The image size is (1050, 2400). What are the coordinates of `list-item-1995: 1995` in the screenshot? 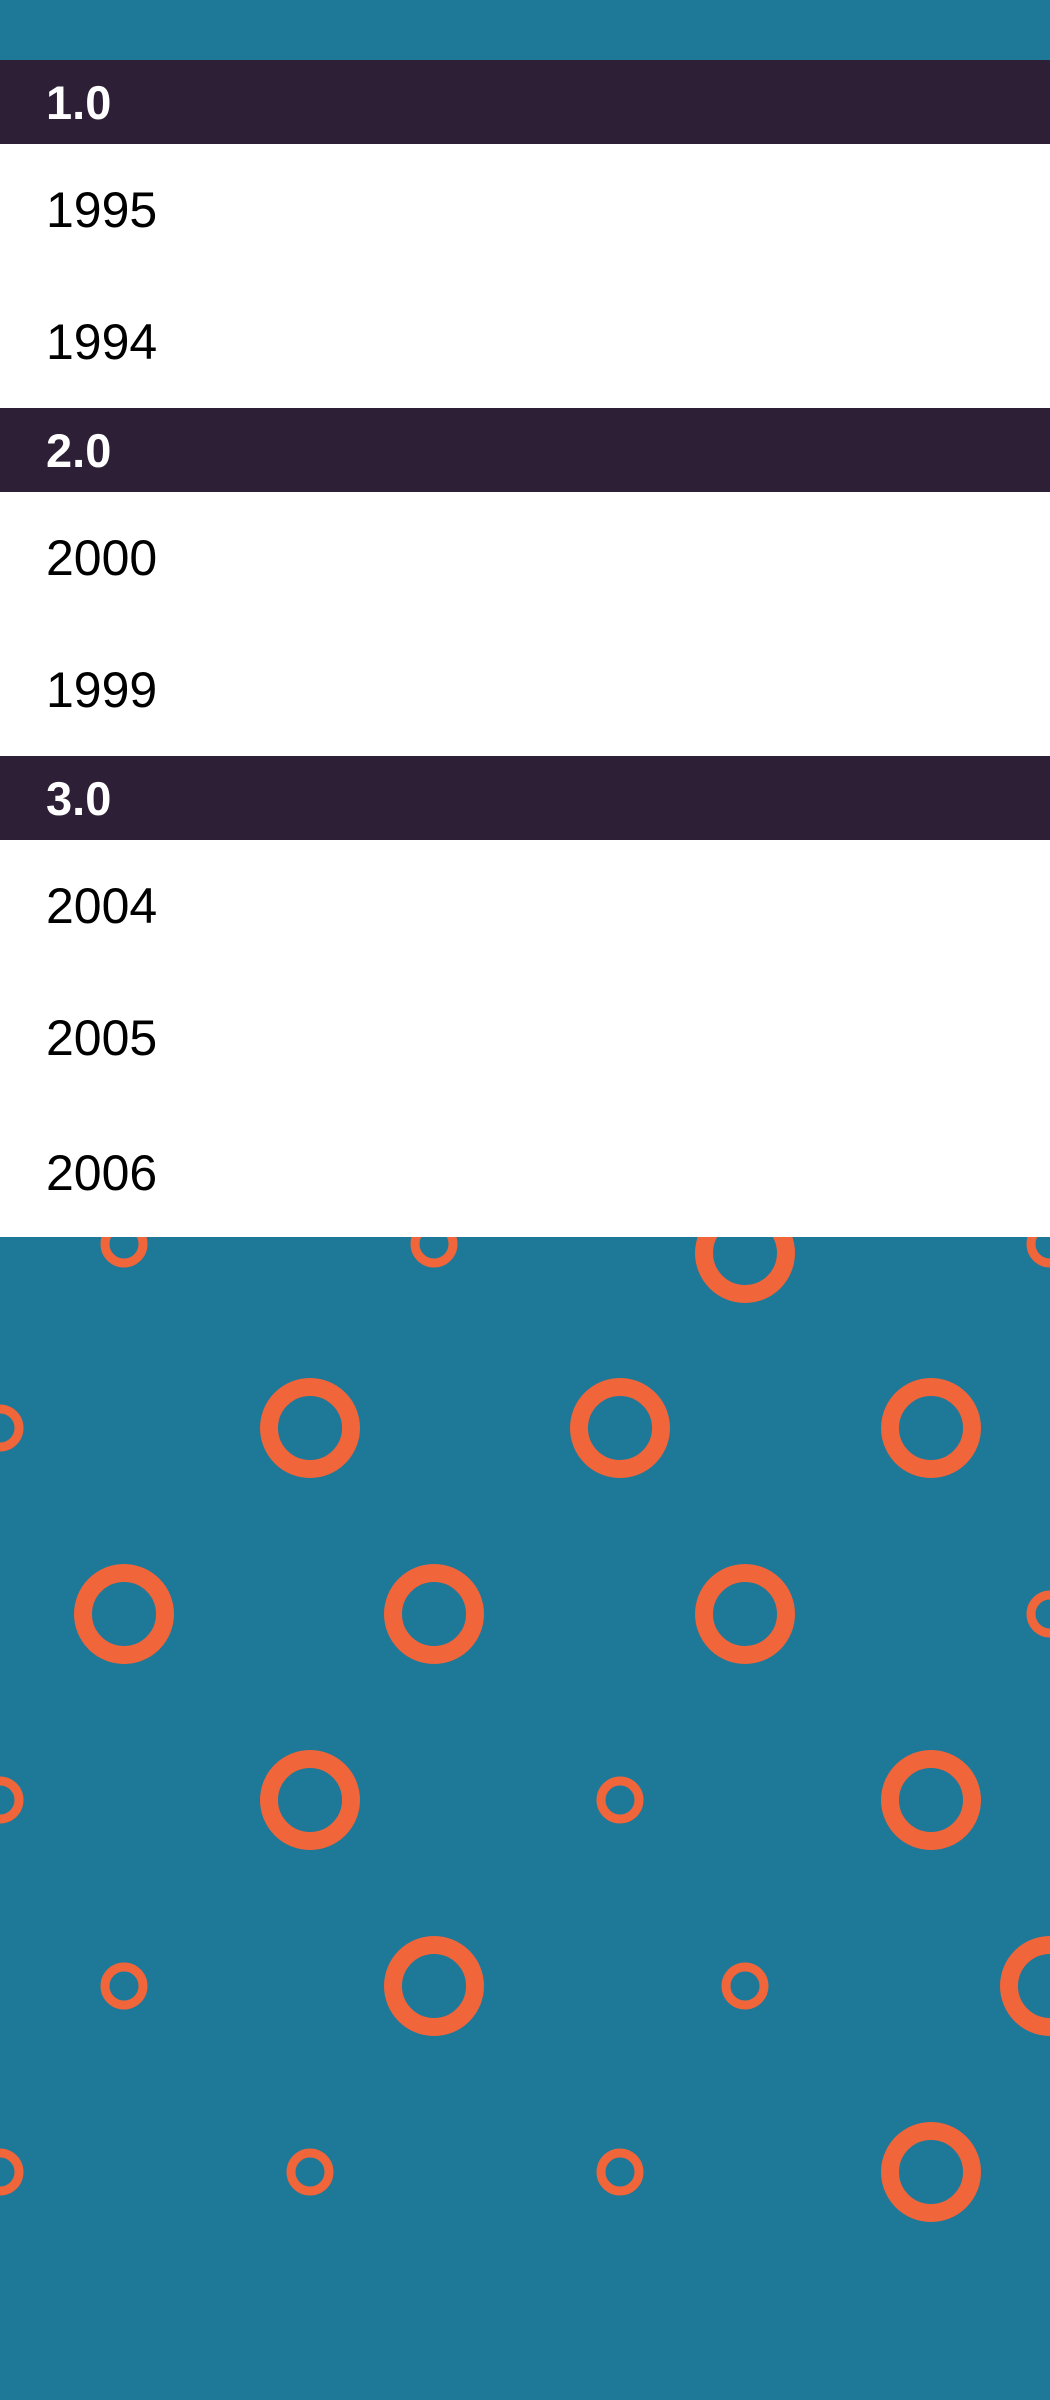 It's located at (525, 210).